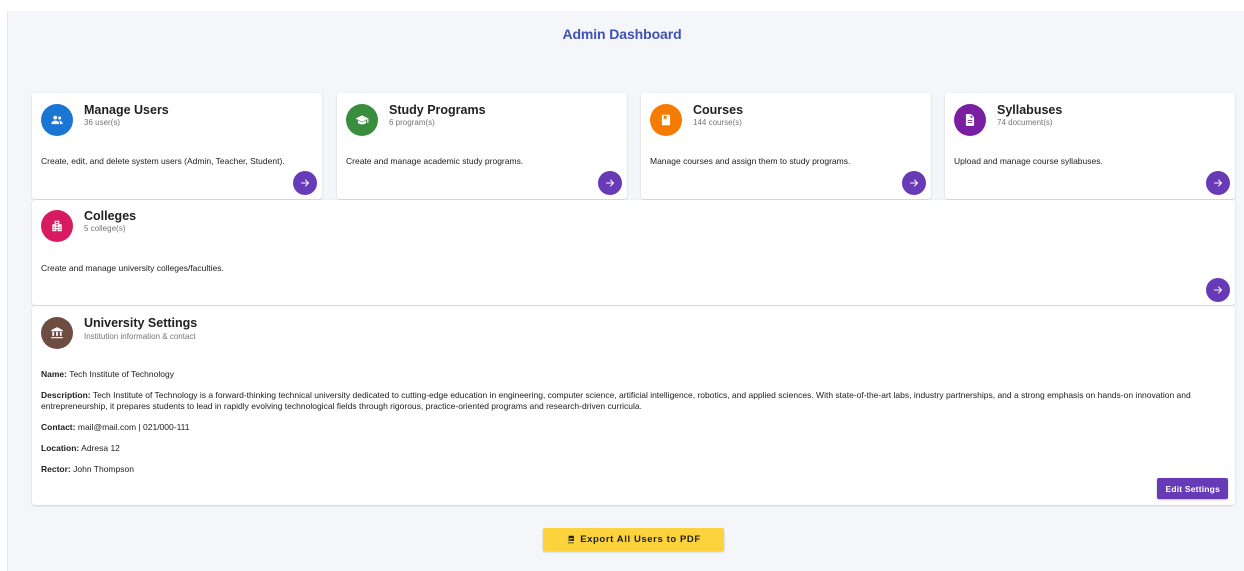 The width and height of the screenshot is (1244, 571). Describe the element at coordinates (1025, 122) in the screenshot. I see `card-count: 74 document(s)` at that location.